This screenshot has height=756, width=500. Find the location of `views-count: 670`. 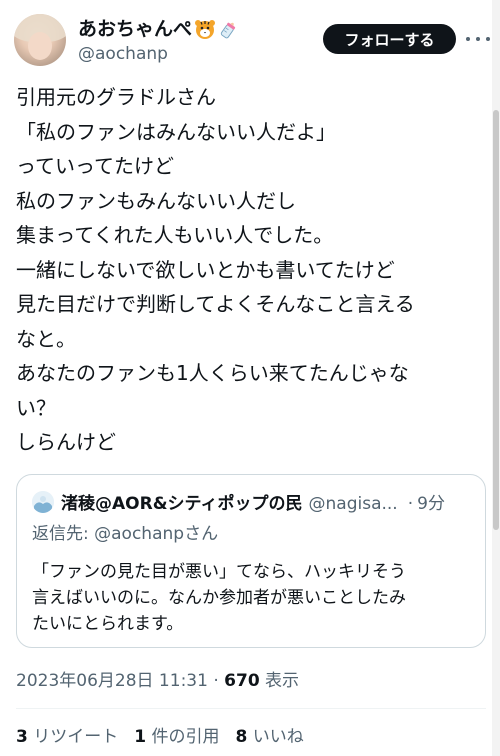

views-count: 670 is located at coordinates (242, 681).